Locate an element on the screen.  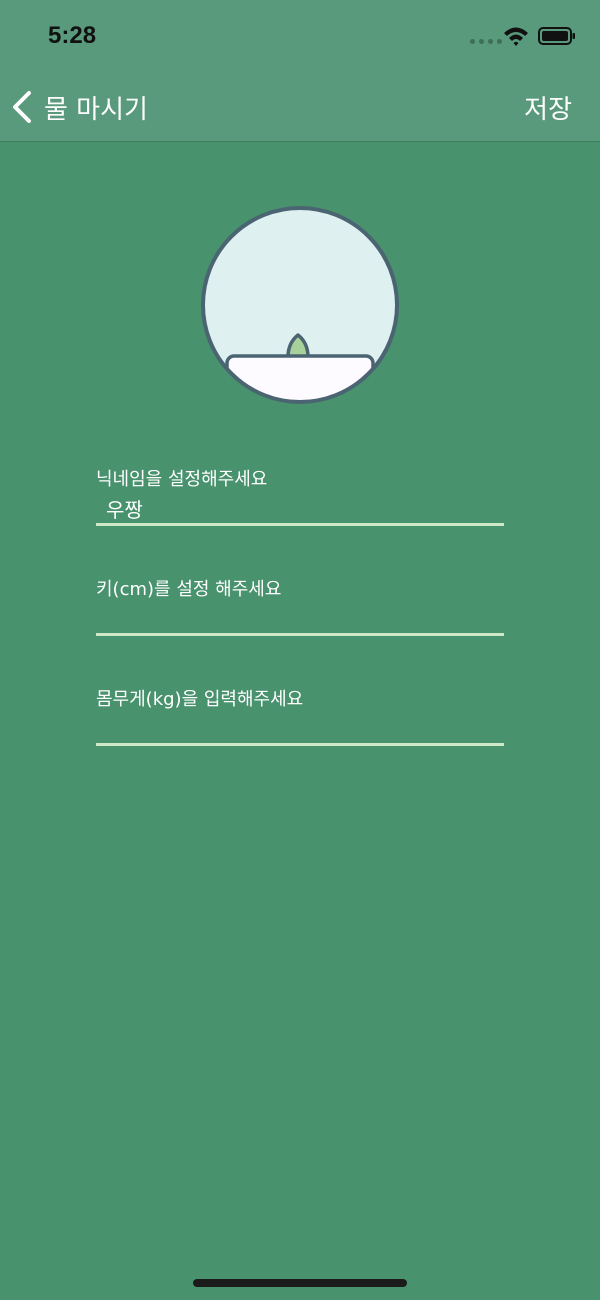
weight-input is located at coordinates (300, 730).